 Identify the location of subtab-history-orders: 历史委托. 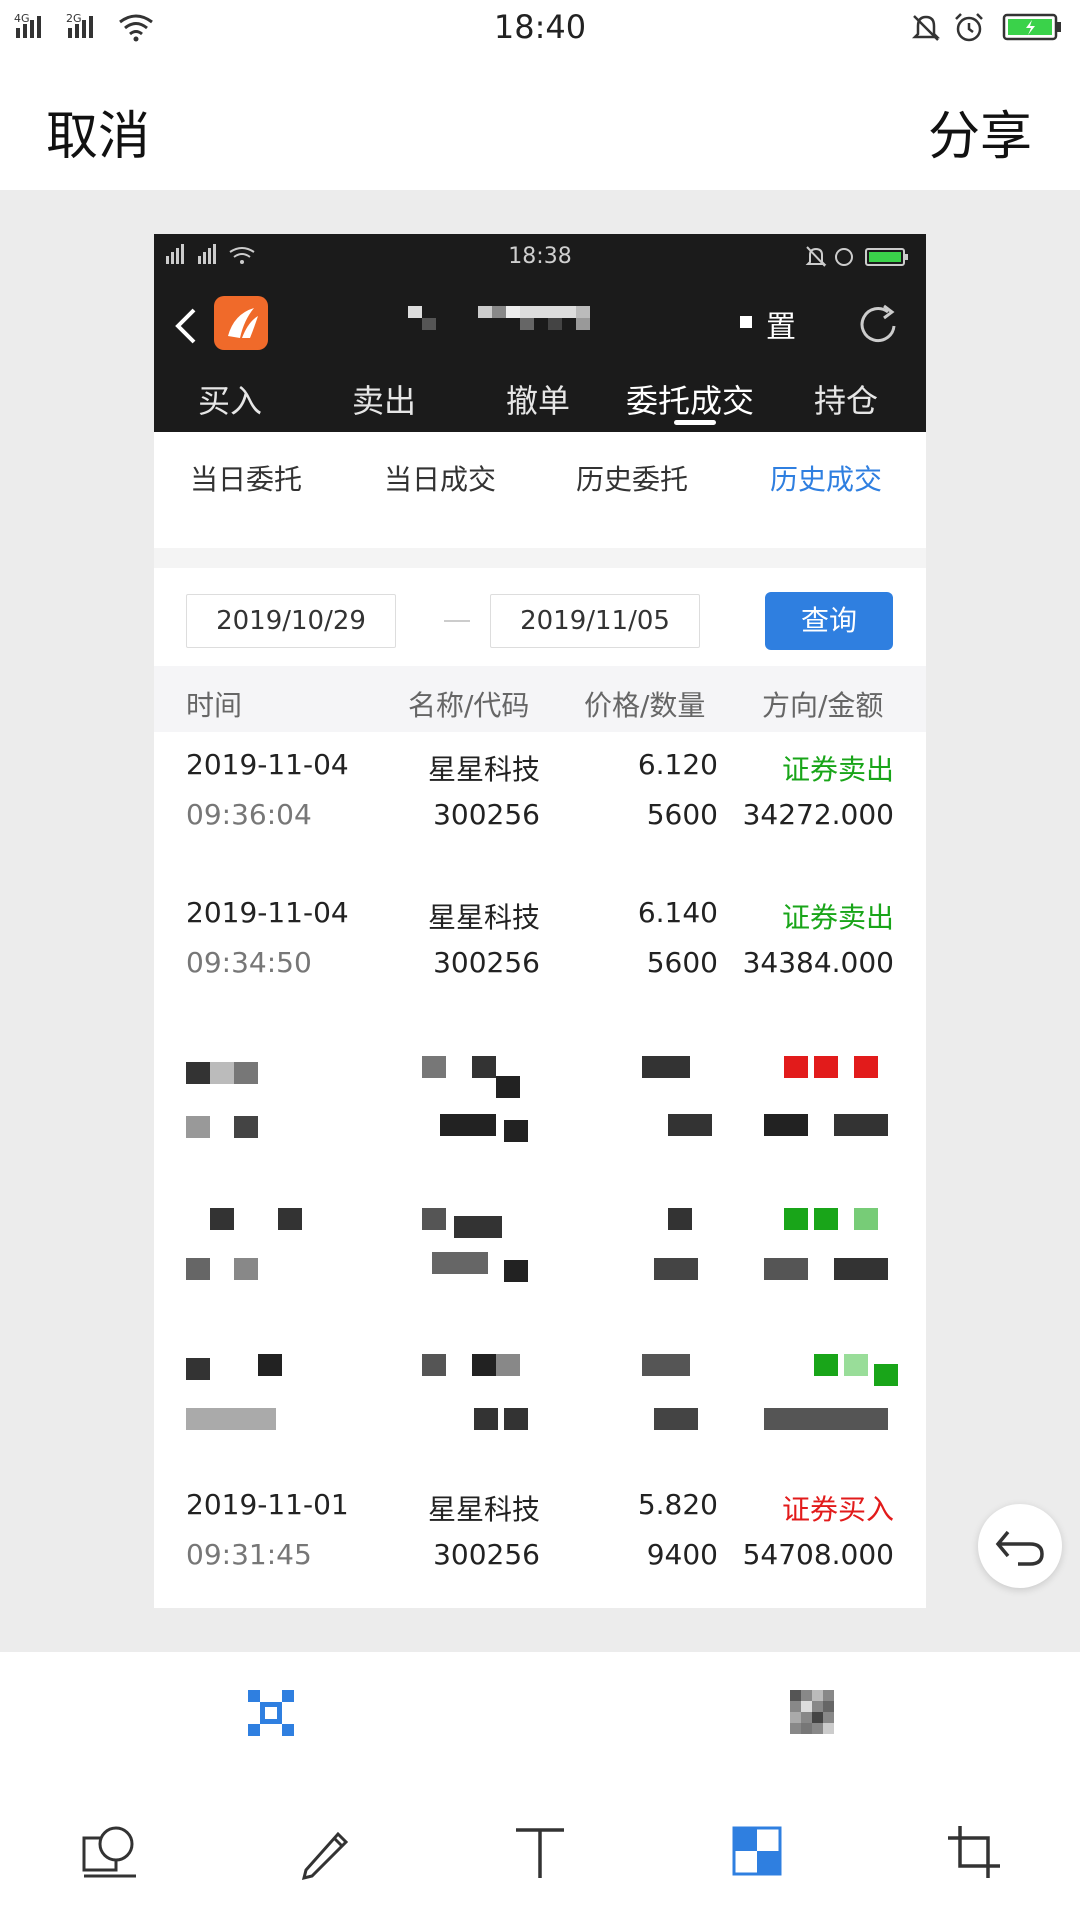
(632, 478).